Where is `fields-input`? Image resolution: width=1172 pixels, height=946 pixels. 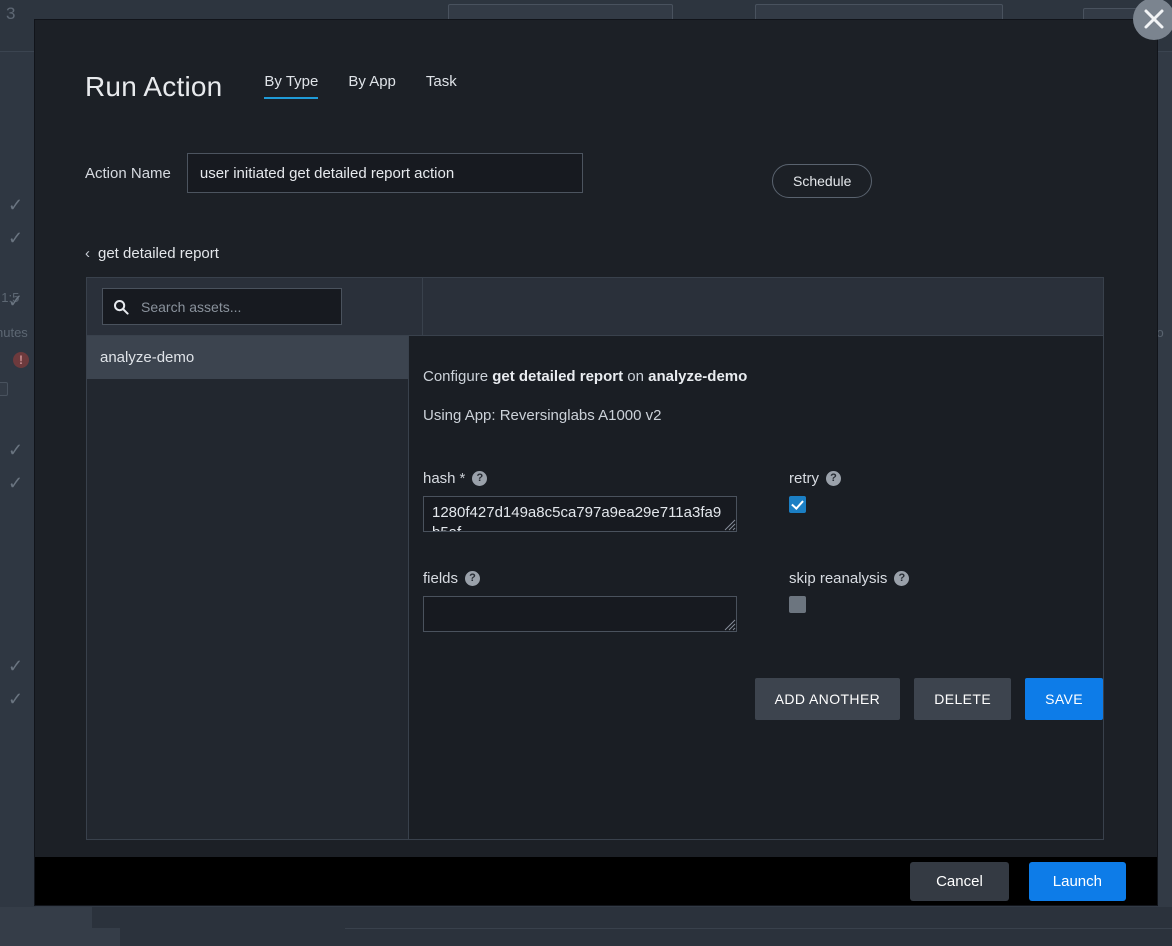
fields-input is located at coordinates (580, 614).